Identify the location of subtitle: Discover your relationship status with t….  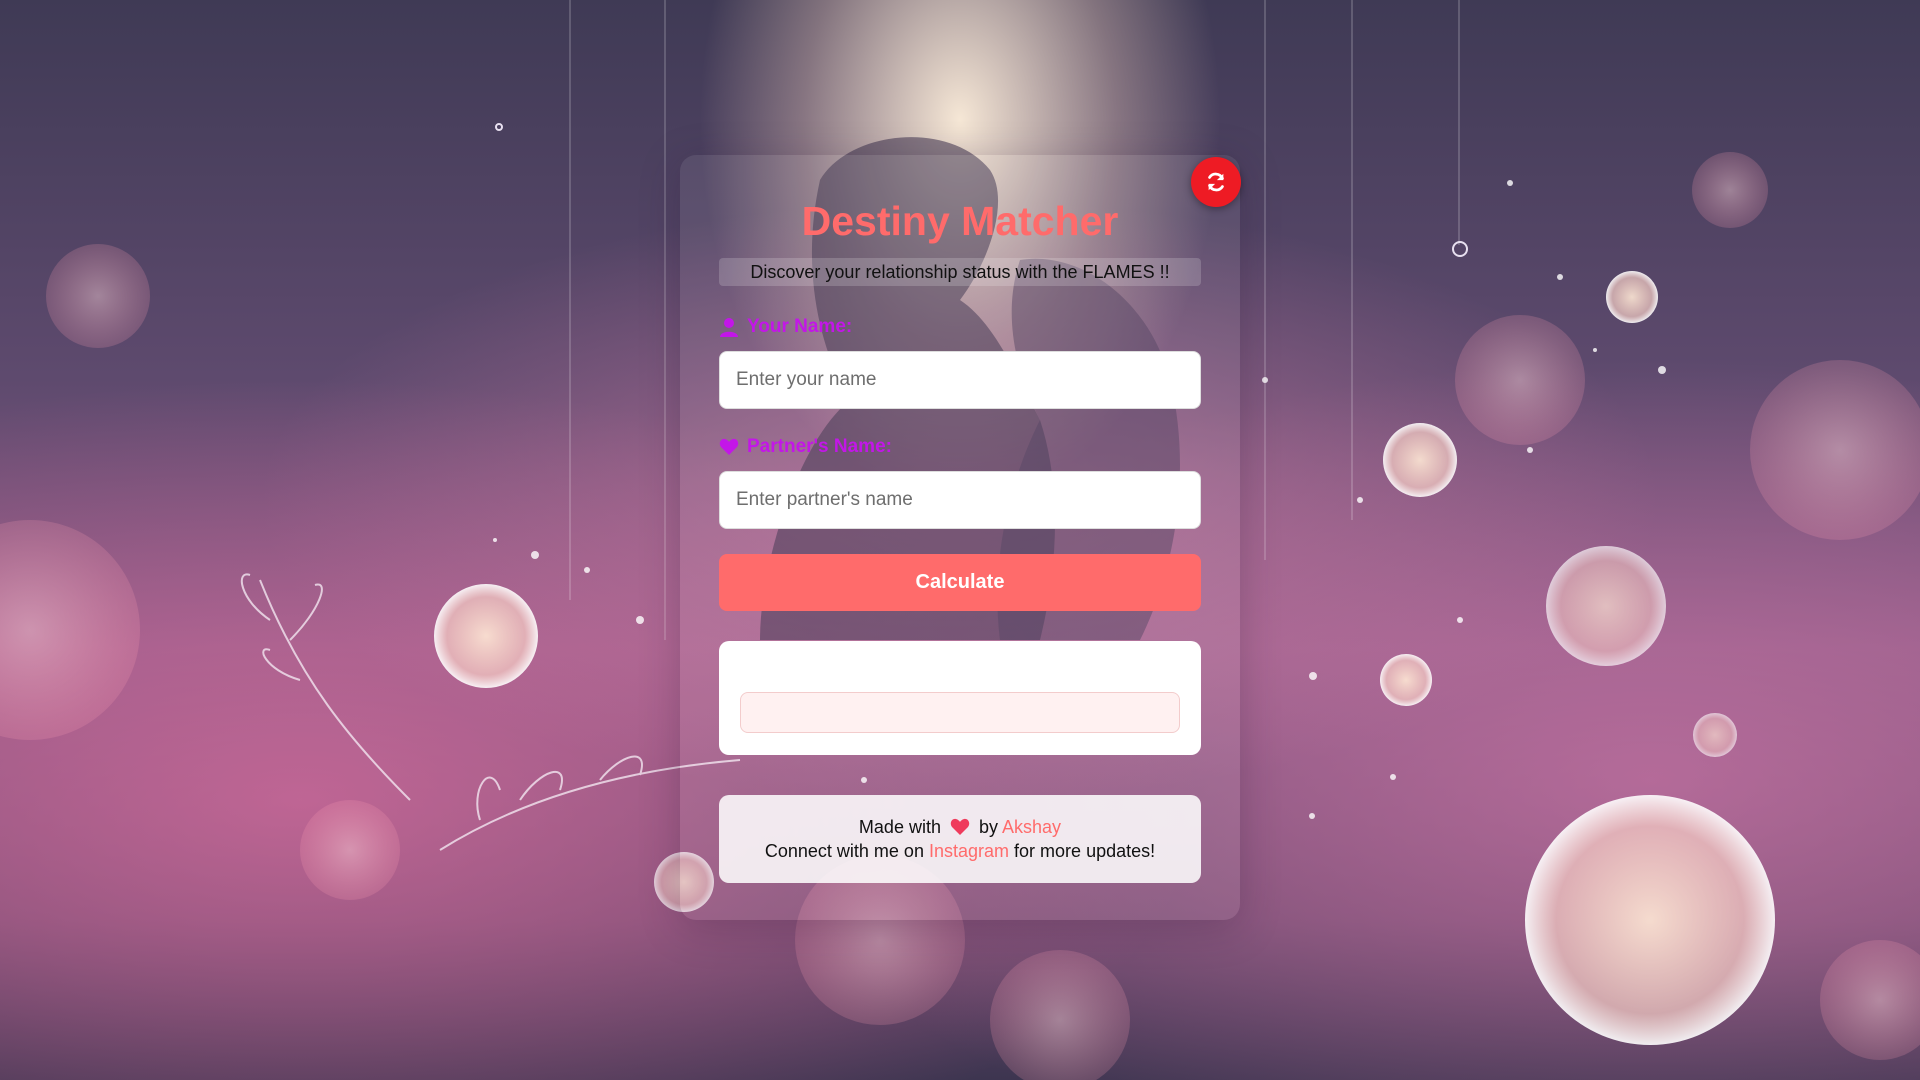
(960, 272).